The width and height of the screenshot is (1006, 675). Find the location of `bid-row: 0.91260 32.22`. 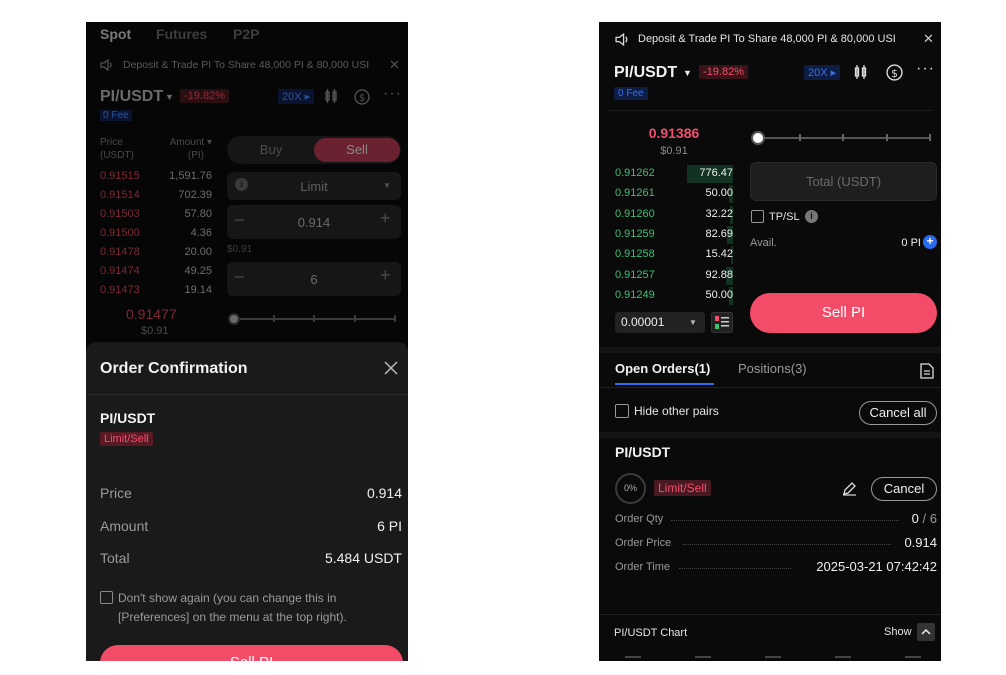

bid-row: 0.91260 32.22 is located at coordinates (674, 215).